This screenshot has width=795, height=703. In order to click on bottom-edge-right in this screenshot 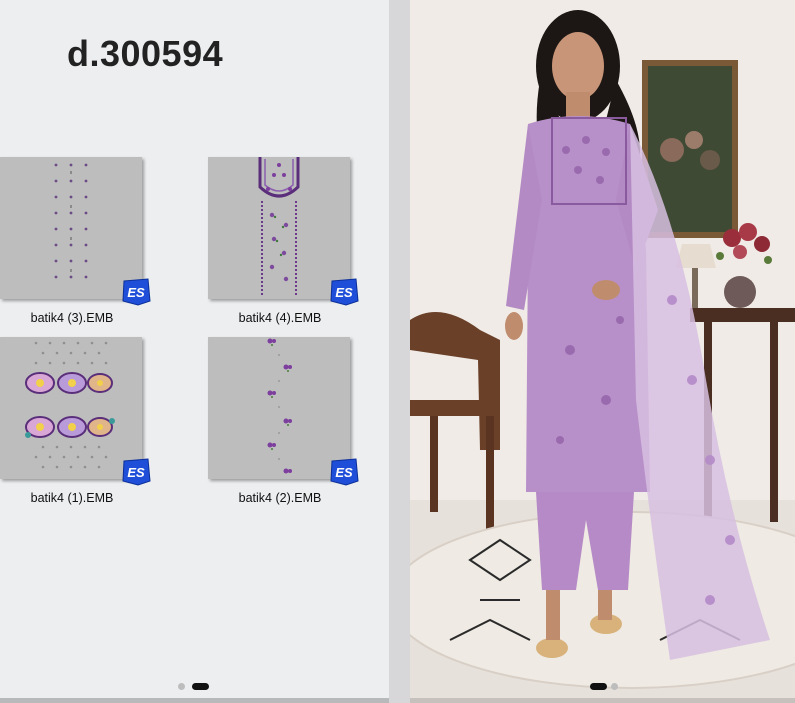, I will do `click(602, 700)`.